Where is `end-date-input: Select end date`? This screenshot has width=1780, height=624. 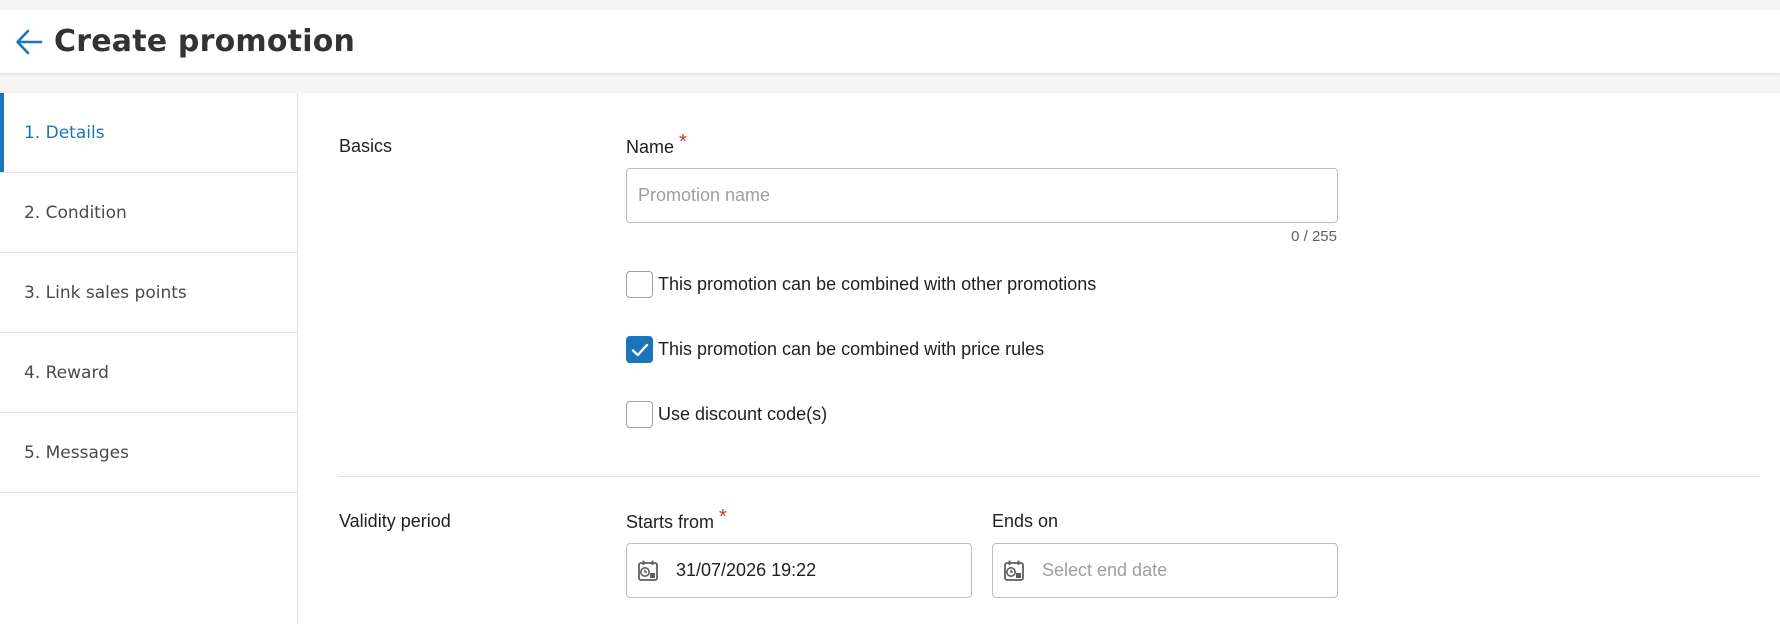
end-date-input: Select end date is located at coordinates (1165, 570).